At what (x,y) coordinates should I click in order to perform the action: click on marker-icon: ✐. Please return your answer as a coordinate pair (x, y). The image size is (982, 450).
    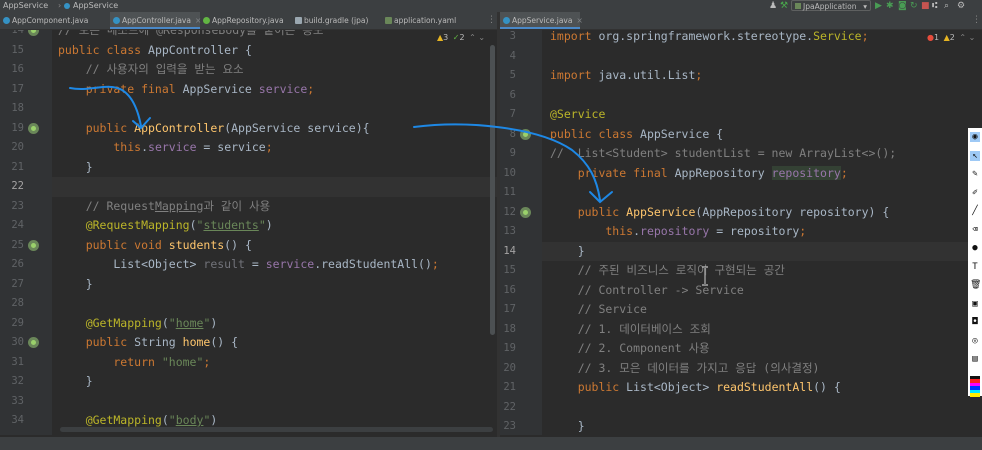
    Looking at the image, I should click on (975, 193).